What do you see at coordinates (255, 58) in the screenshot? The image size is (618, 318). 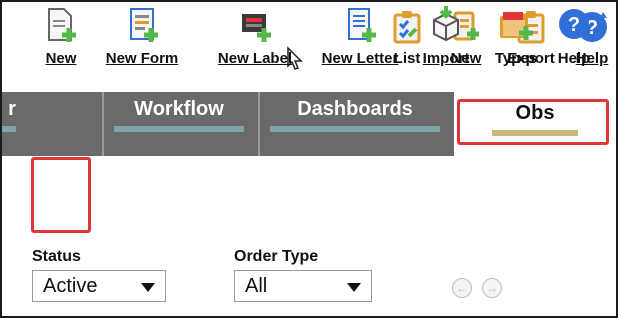 I see `new-label-label: New Label` at bounding box center [255, 58].